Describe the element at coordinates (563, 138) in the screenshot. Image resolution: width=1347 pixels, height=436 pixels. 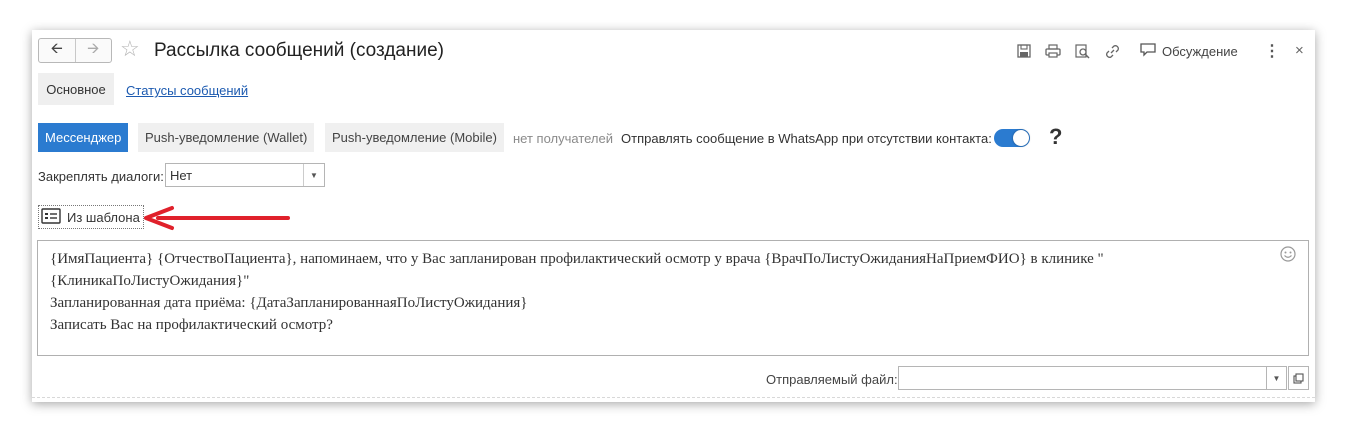
I see `recipients-status: нет получателей` at that location.